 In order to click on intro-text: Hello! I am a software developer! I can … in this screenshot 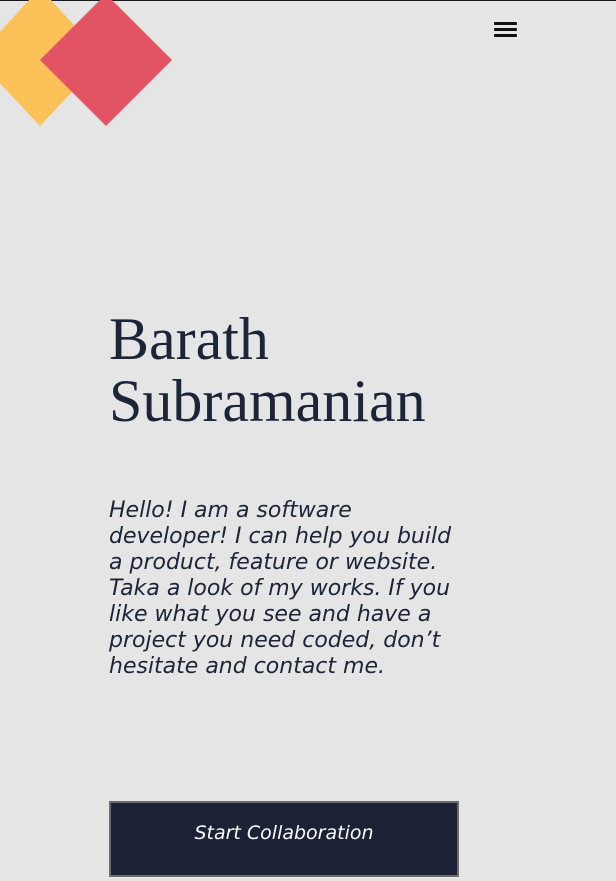, I will do `click(280, 588)`.